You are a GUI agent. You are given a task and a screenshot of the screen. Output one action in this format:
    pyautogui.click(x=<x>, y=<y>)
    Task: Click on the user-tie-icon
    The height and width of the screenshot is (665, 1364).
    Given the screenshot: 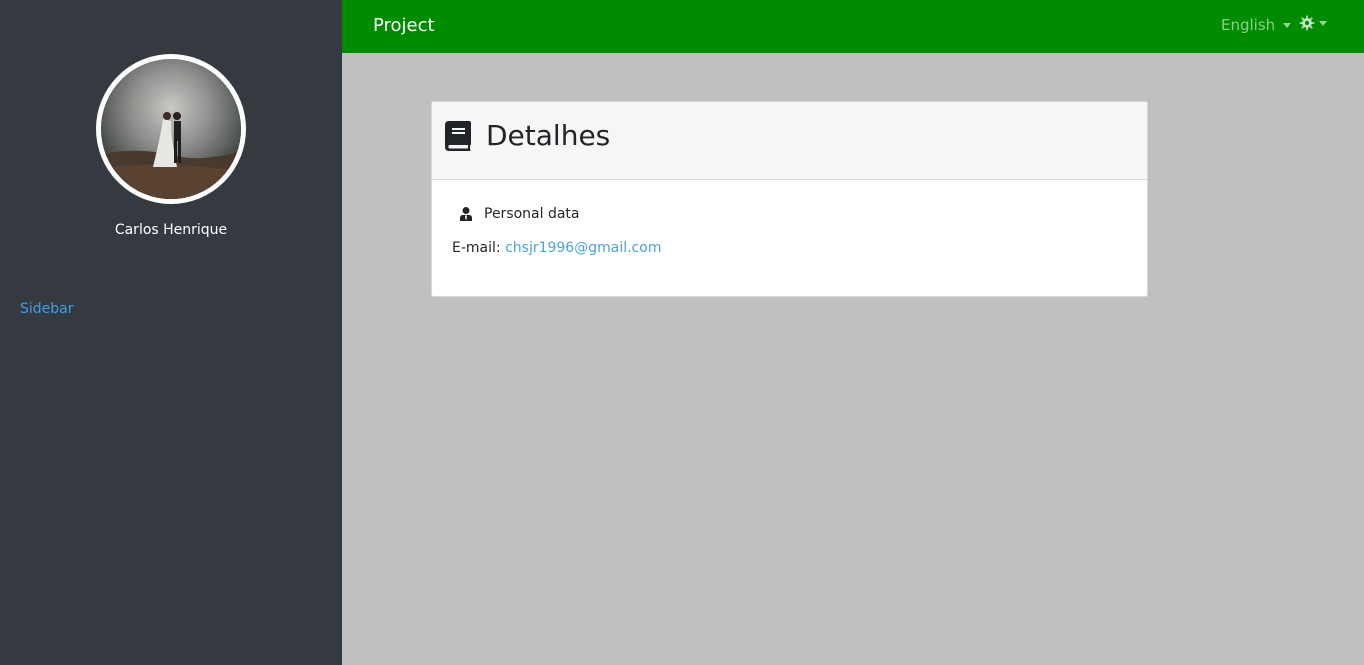 What is the action you would take?
    pyautogui.click(x=466, y=214)
    